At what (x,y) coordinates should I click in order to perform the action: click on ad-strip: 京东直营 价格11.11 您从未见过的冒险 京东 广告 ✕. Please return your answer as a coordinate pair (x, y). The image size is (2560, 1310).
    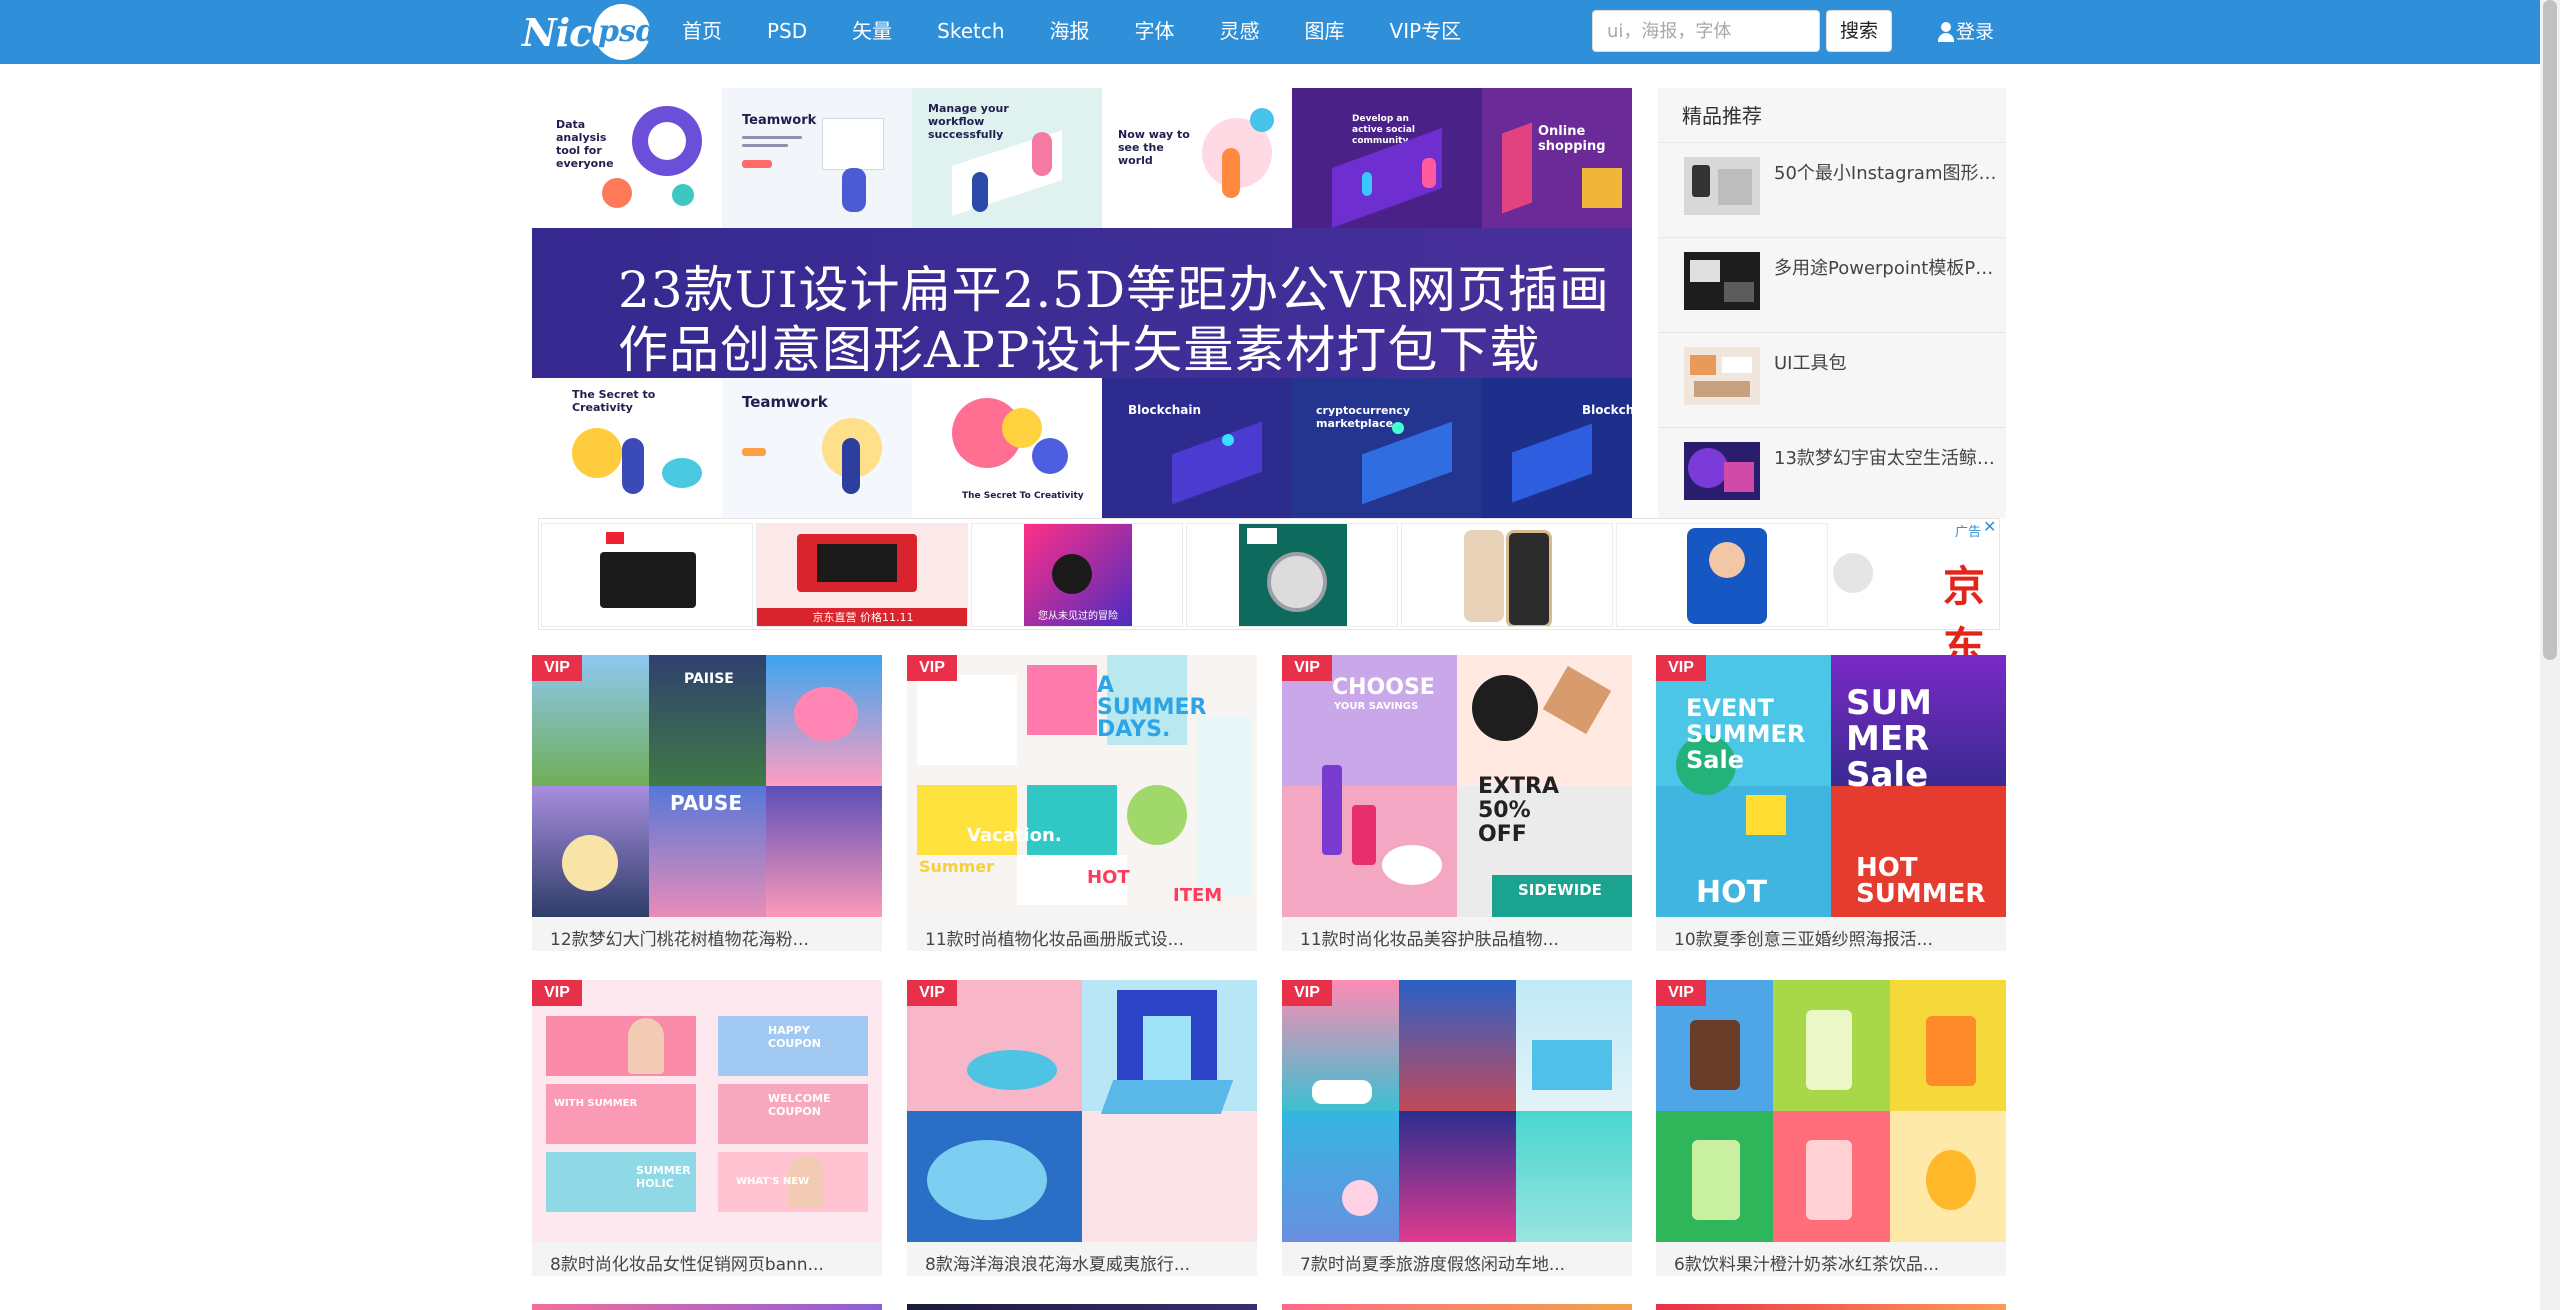
    Looking at the image, I should click on (1269, 595).